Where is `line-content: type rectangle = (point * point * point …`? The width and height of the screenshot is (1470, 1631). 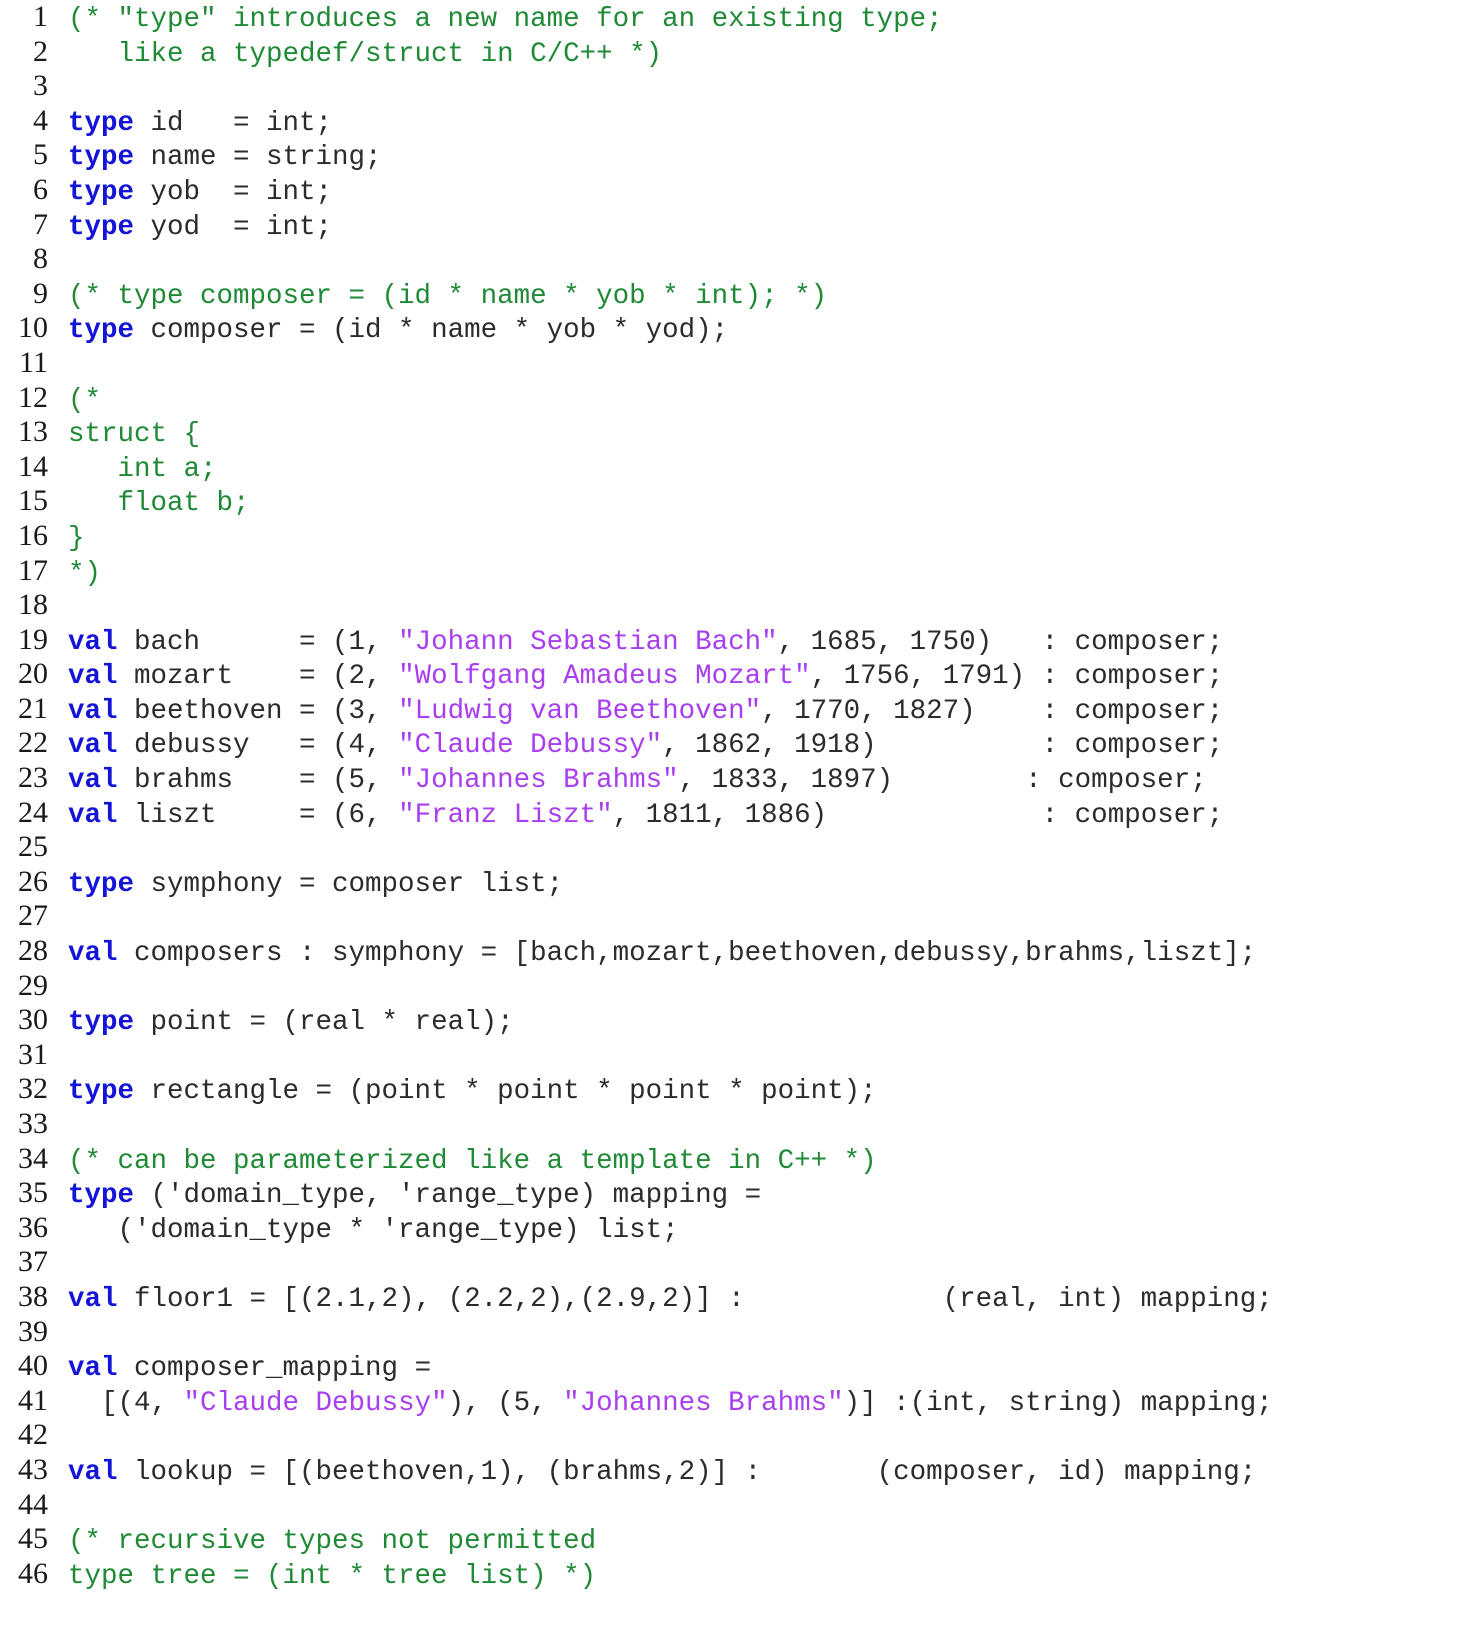
line-content: type rectangle = (point * point * point … is located at coordinates (759, 1092).